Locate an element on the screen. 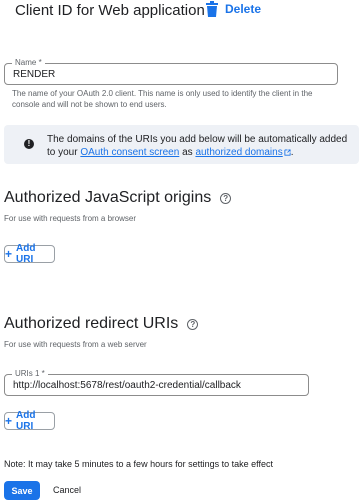  redirect-uris-subtitle: For use with requests from a web server is located at coordinates (75, 344).